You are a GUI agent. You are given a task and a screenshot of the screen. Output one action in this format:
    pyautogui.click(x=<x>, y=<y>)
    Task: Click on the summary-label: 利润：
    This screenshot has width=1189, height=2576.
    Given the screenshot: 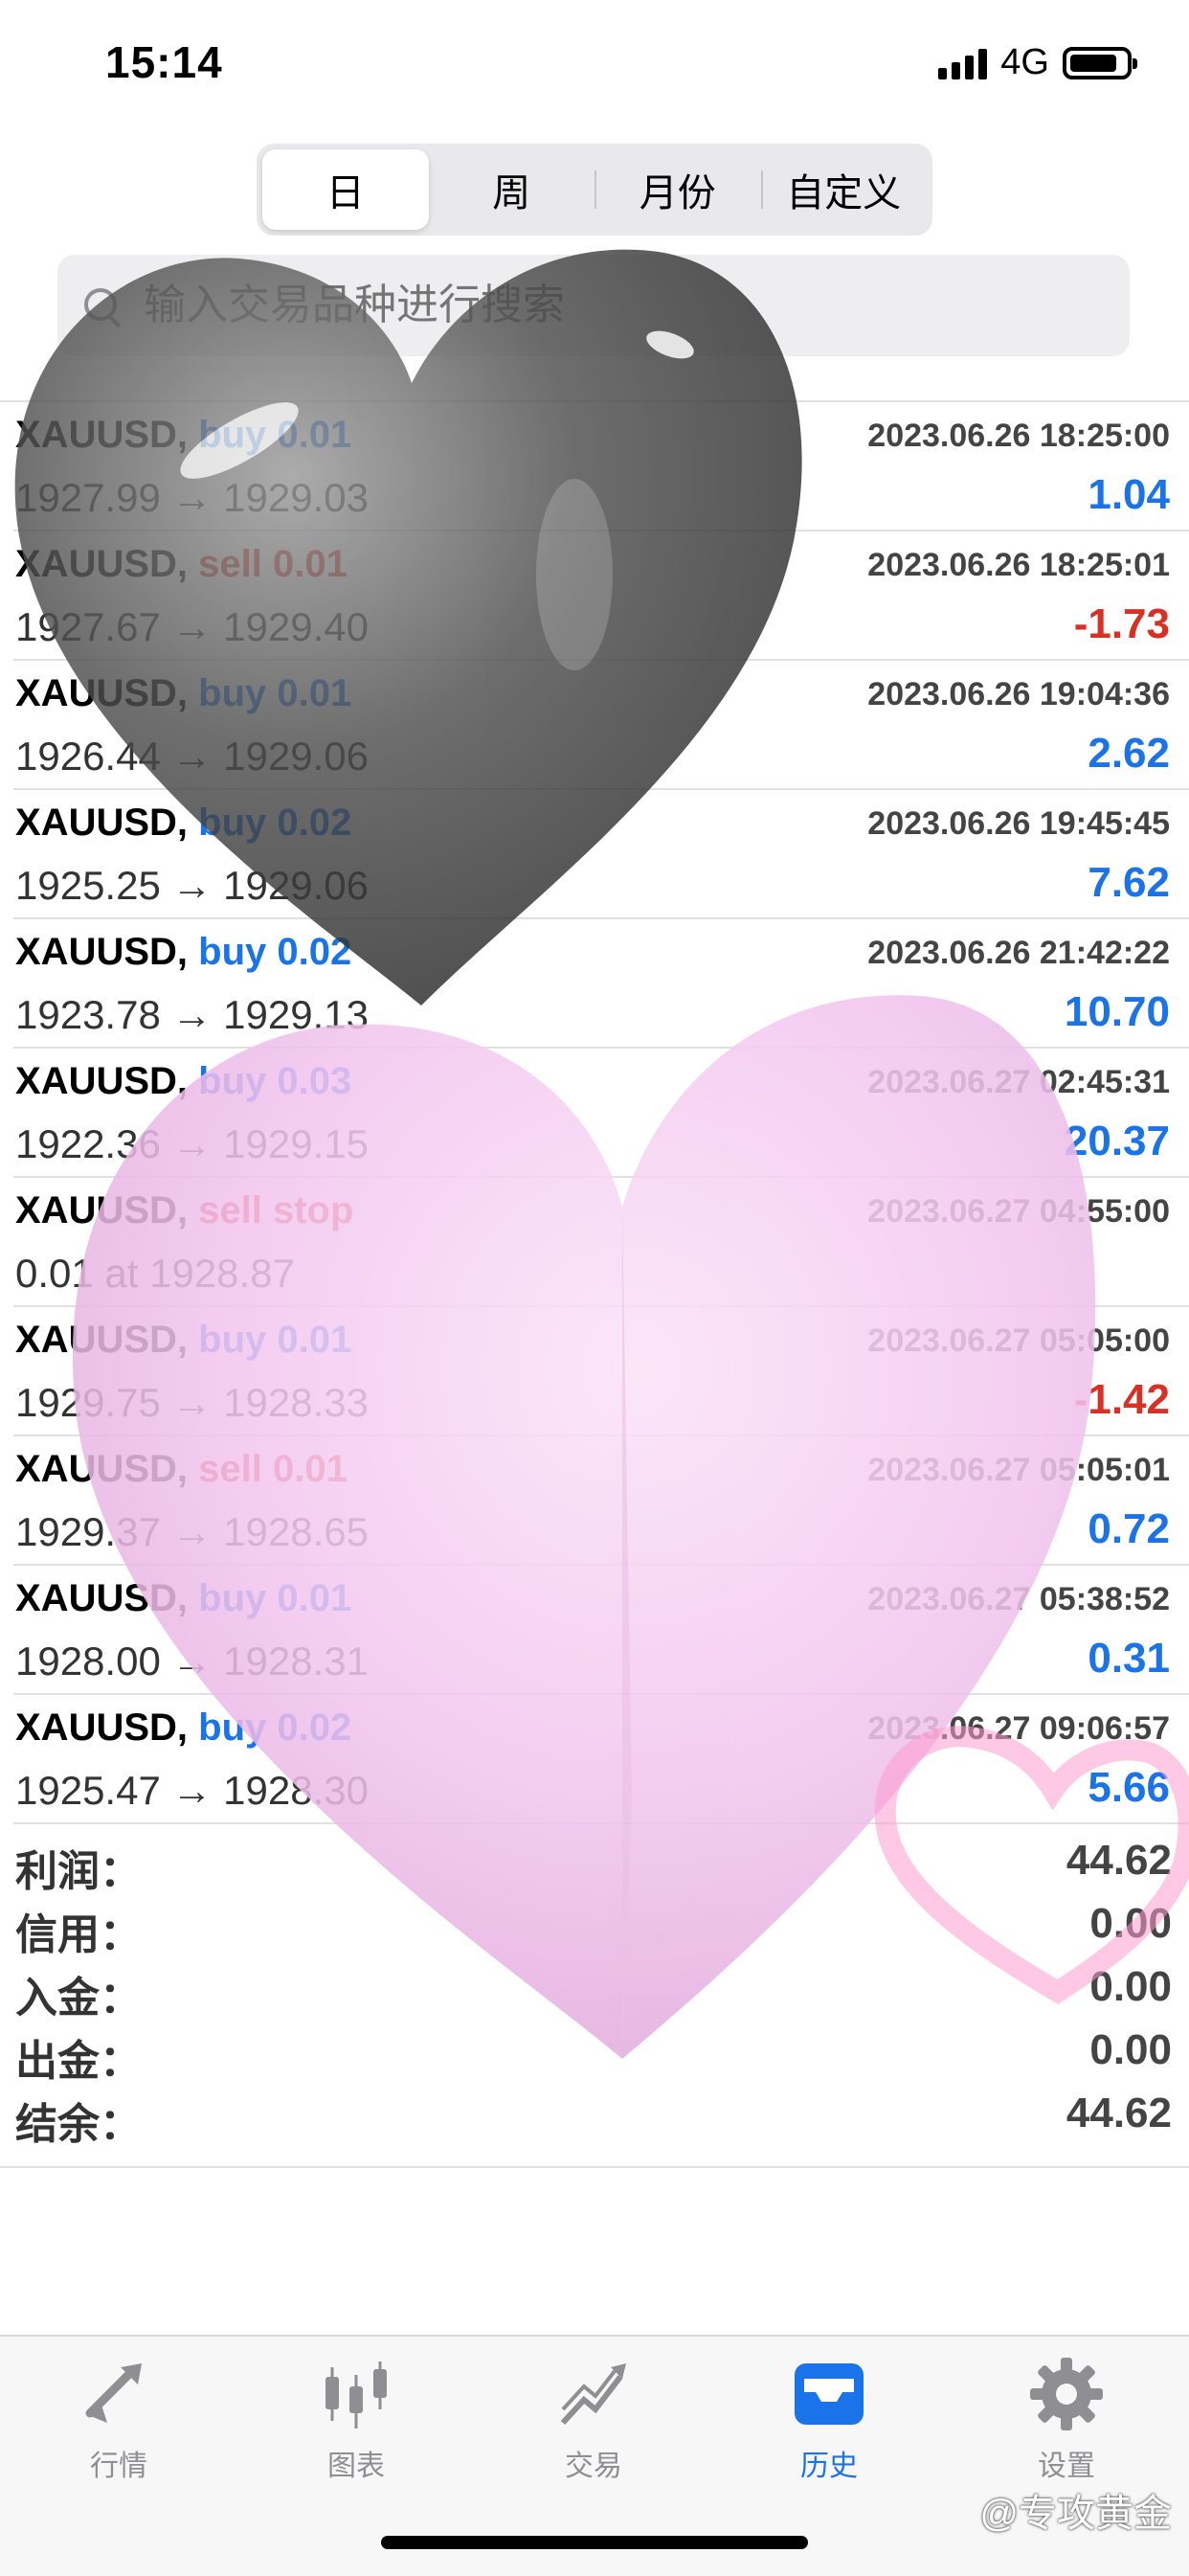 What is the action you would take?
    pyautogui.click(x=78, y=1871)
    